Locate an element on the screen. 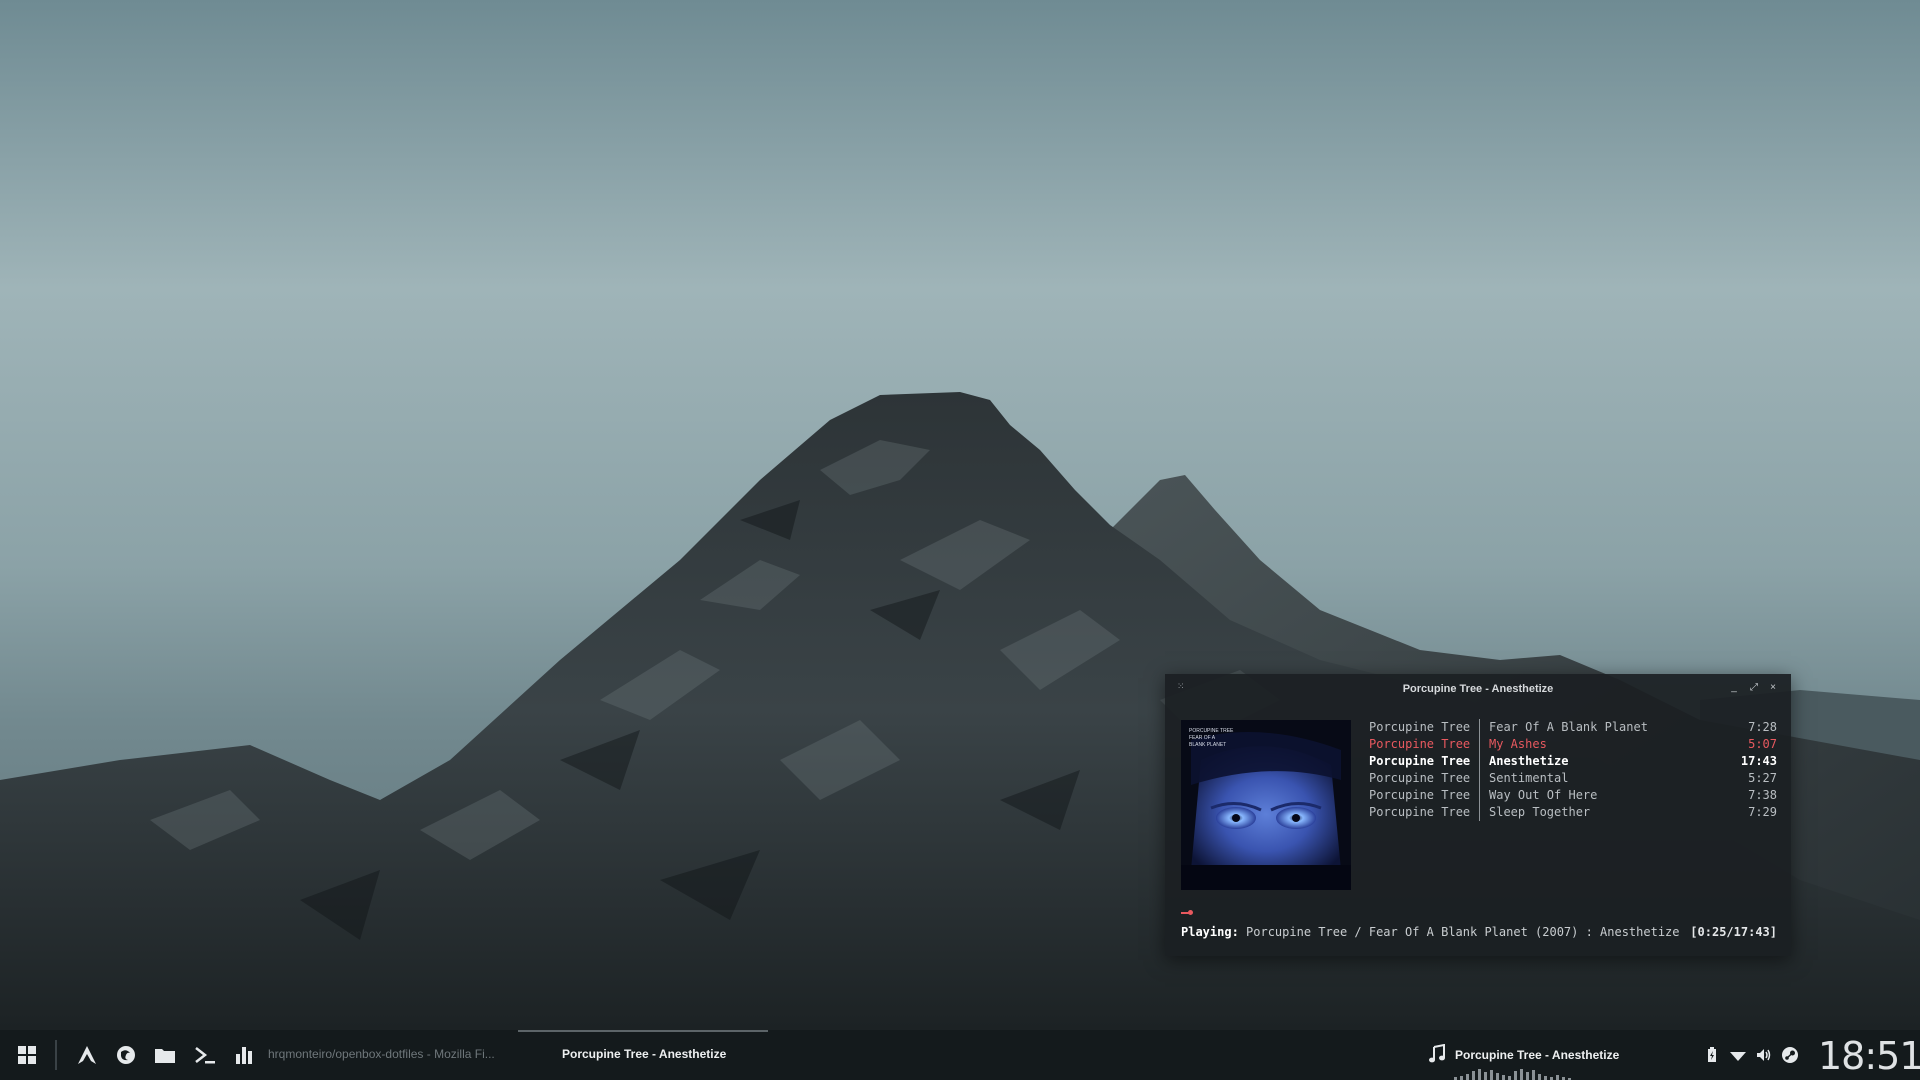 The width and height of the screenshot is (1920, 1080). minimize-button: _ is located at coordinates (1734, 688).